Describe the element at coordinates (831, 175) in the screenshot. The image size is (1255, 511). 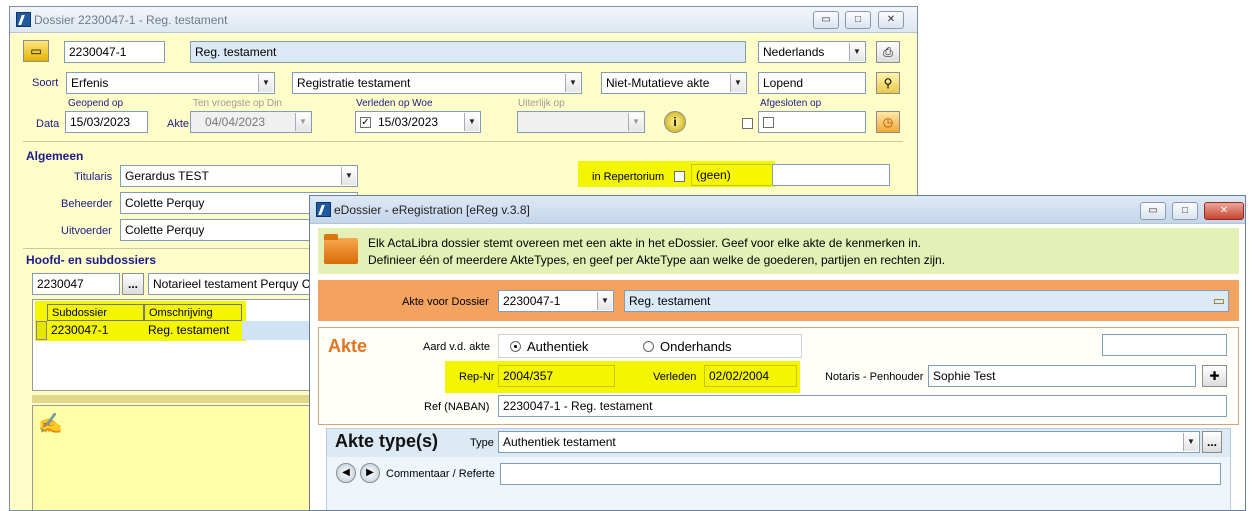
I see `repertorium-extra-field` at that location.